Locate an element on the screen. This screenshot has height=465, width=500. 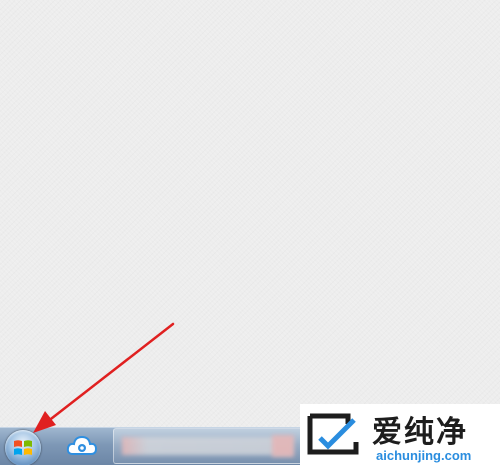
taskbar-pinned-cloud-app is located at coordinates (82, 446).